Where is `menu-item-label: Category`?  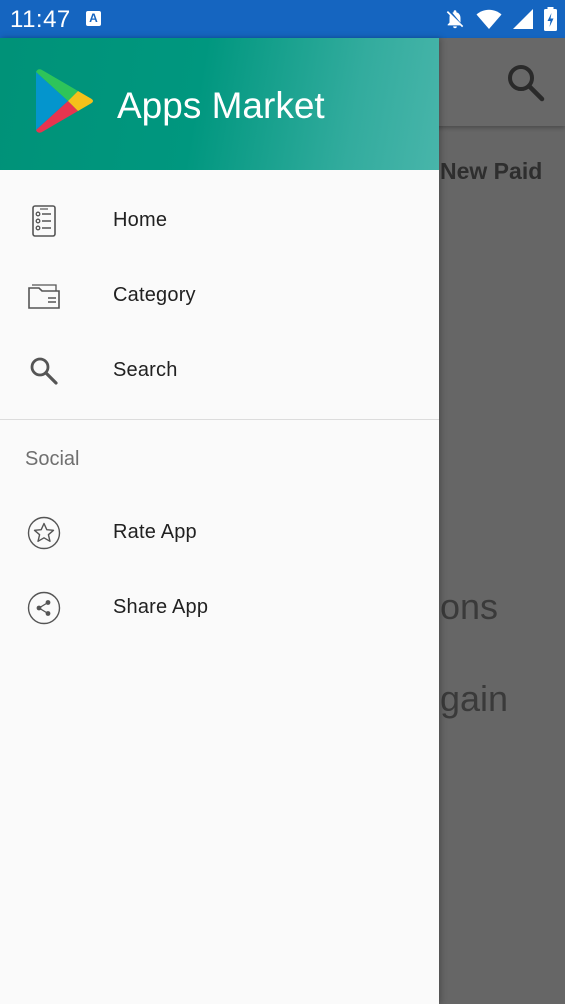 menu-item-label: Category is located at coordinates (154, 295).